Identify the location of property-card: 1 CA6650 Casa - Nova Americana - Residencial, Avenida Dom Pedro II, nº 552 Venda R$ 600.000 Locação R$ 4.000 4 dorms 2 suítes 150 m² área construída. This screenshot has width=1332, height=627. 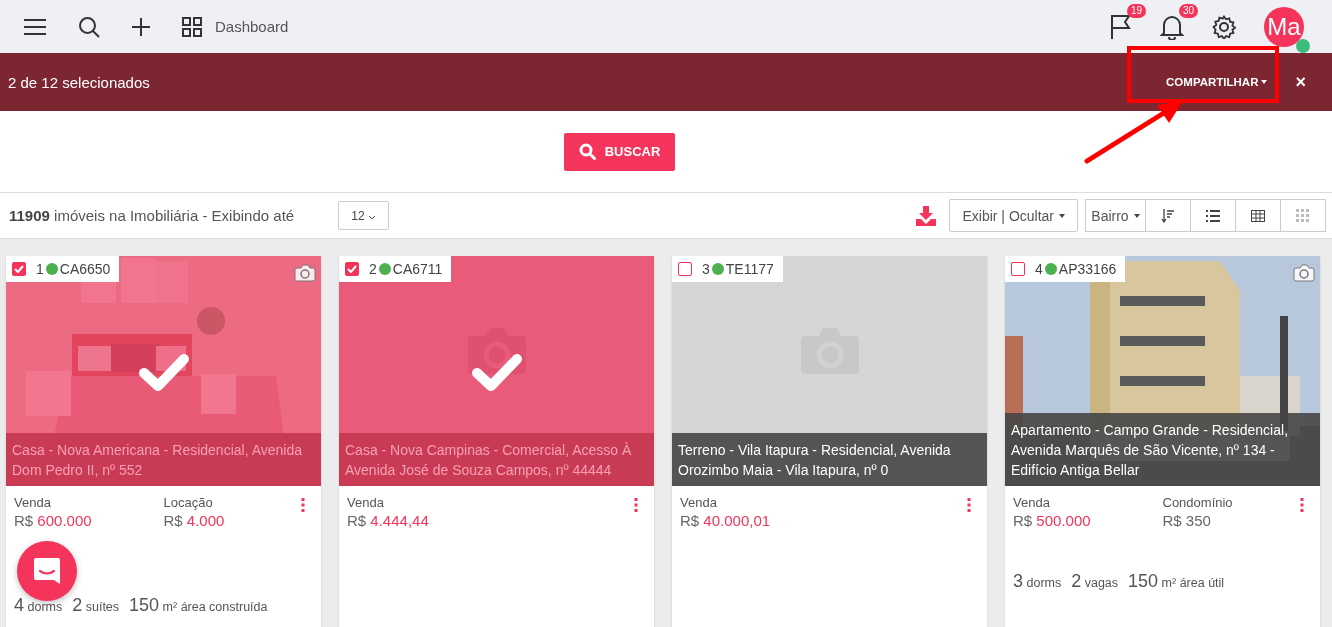
(163, 441).